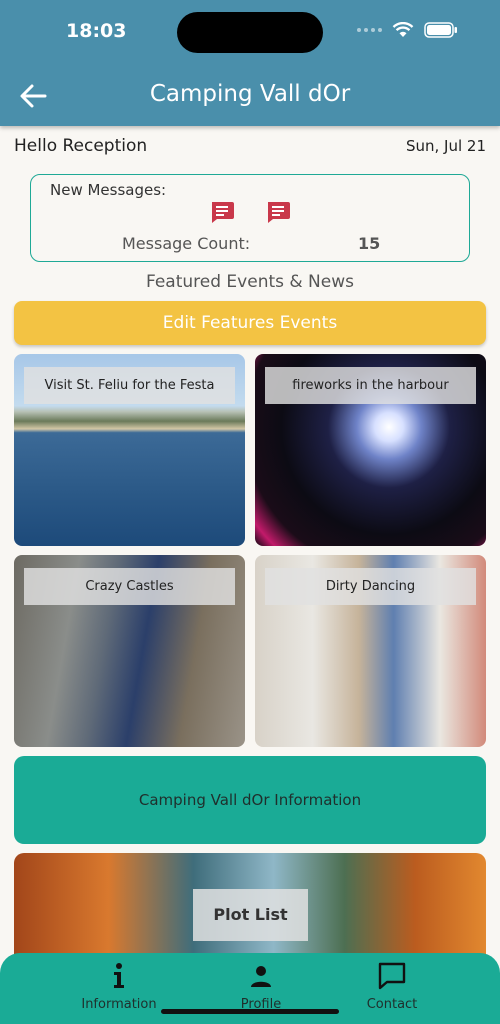 This screenshot has width=500, height=1024. I want to click on nav-label-contact: Contact, so click(392, 1004).